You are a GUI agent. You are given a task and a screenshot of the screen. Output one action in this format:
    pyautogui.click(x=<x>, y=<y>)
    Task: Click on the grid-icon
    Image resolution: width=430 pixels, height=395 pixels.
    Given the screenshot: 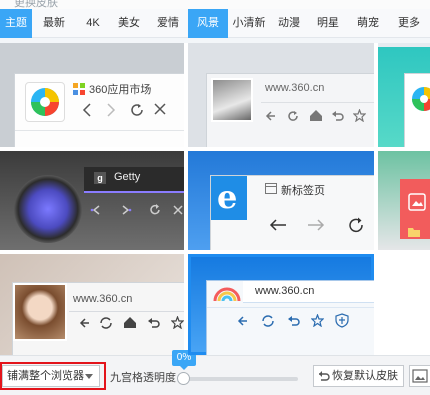 What is the action you would take?
    pyautogui.click(x=79, y=88)
    